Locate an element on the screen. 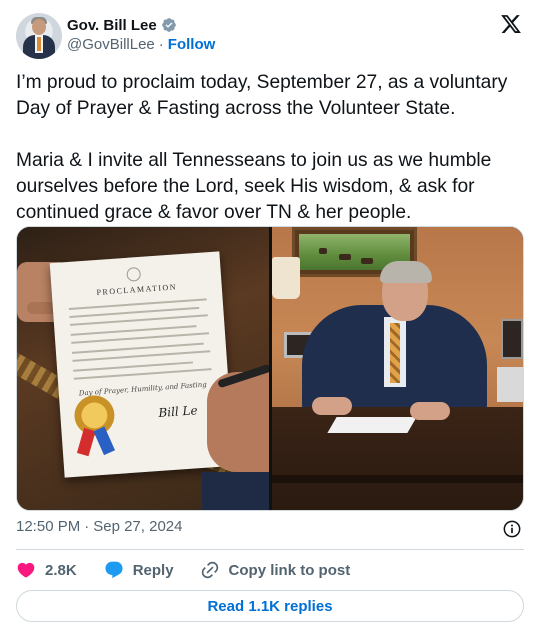 The image size is (540, 637). follow-button: Follow is located at coordinates (192, 44).